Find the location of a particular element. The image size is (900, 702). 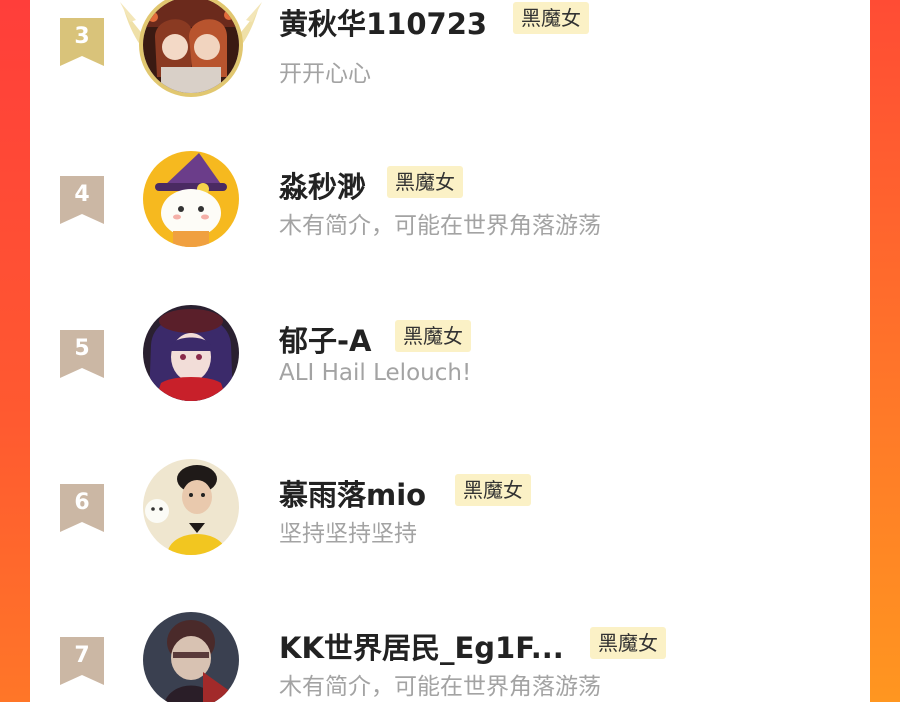

rank-flag-icon: 7 is located at coordinates (82, 661).